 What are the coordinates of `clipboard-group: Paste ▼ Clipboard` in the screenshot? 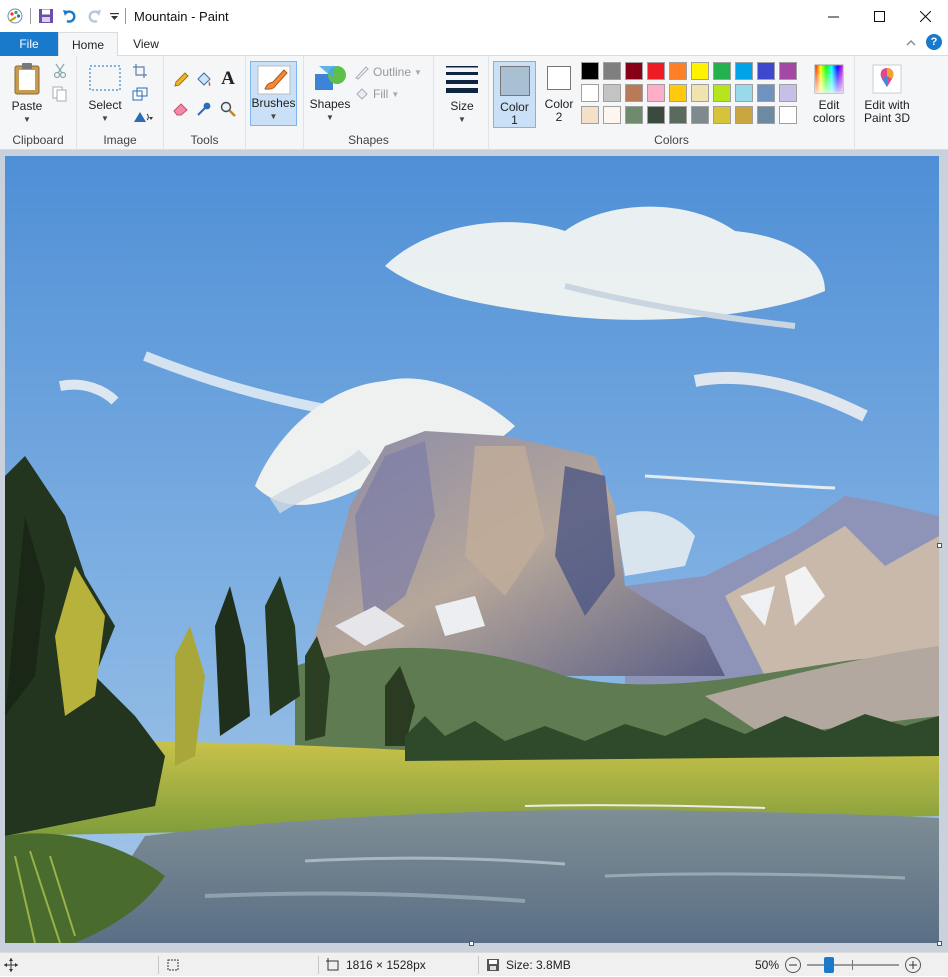 It's located at (38, 103).